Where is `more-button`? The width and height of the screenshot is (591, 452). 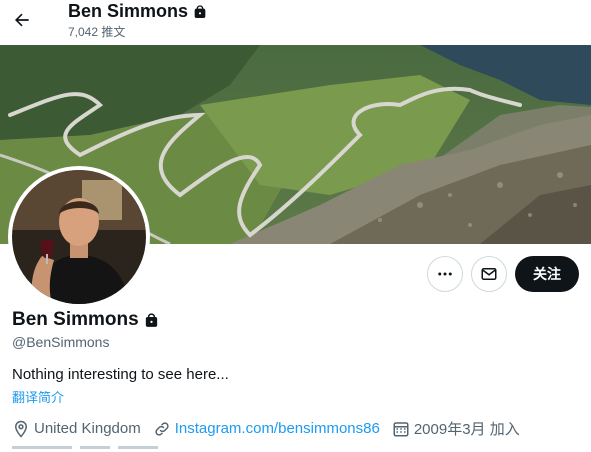
more-button is located at coordinates (445, 274).